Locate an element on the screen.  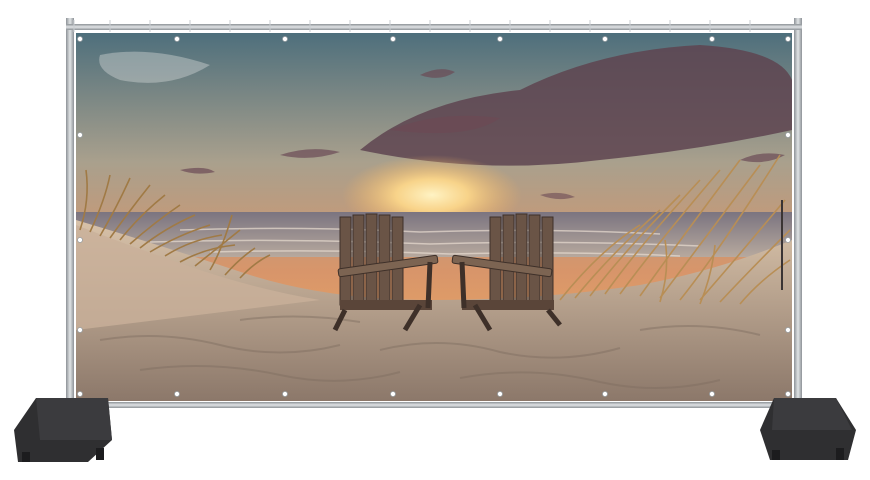
fence-post-left is located at coordinates (70, 214).